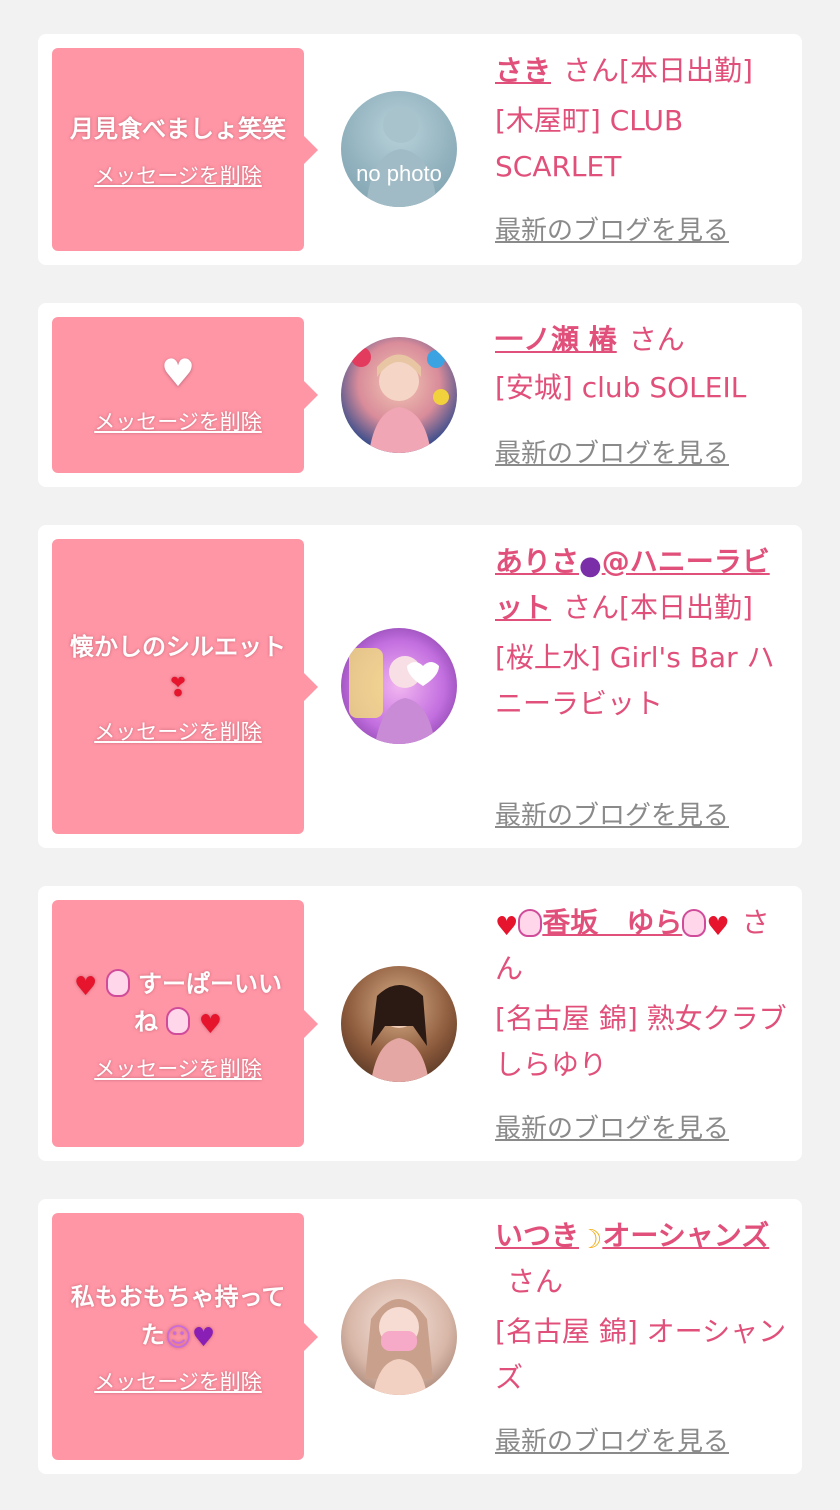  Describe the element at coordinates (178, 1316) in the screenshot. I see `message-text: 私もおもちゃ持ってた☺♥` at that location.